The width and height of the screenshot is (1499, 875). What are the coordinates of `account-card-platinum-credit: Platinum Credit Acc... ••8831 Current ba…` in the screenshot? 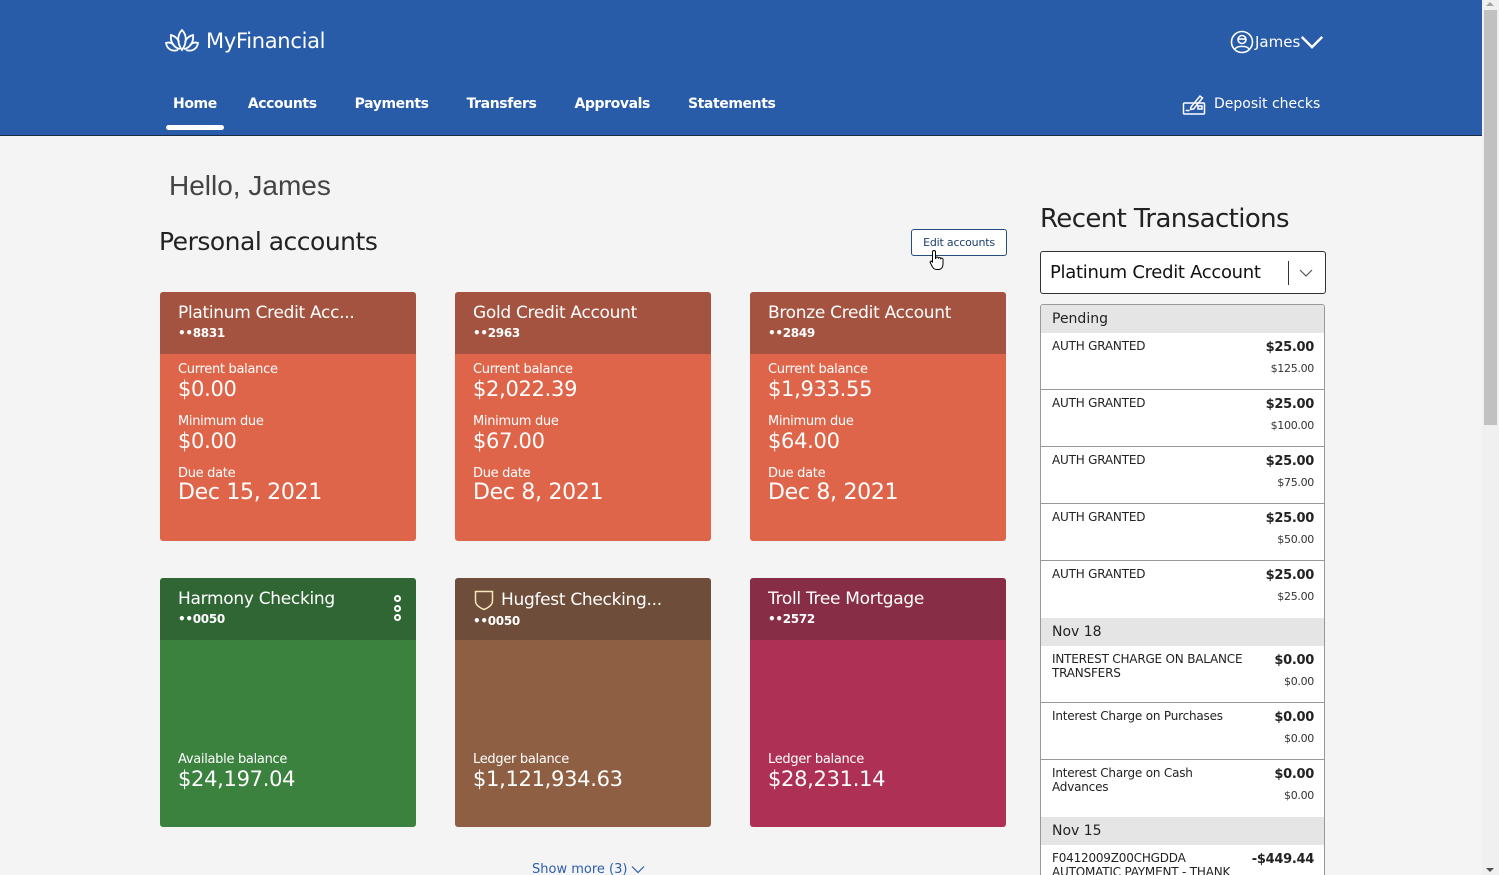 It's located at (288, 416).